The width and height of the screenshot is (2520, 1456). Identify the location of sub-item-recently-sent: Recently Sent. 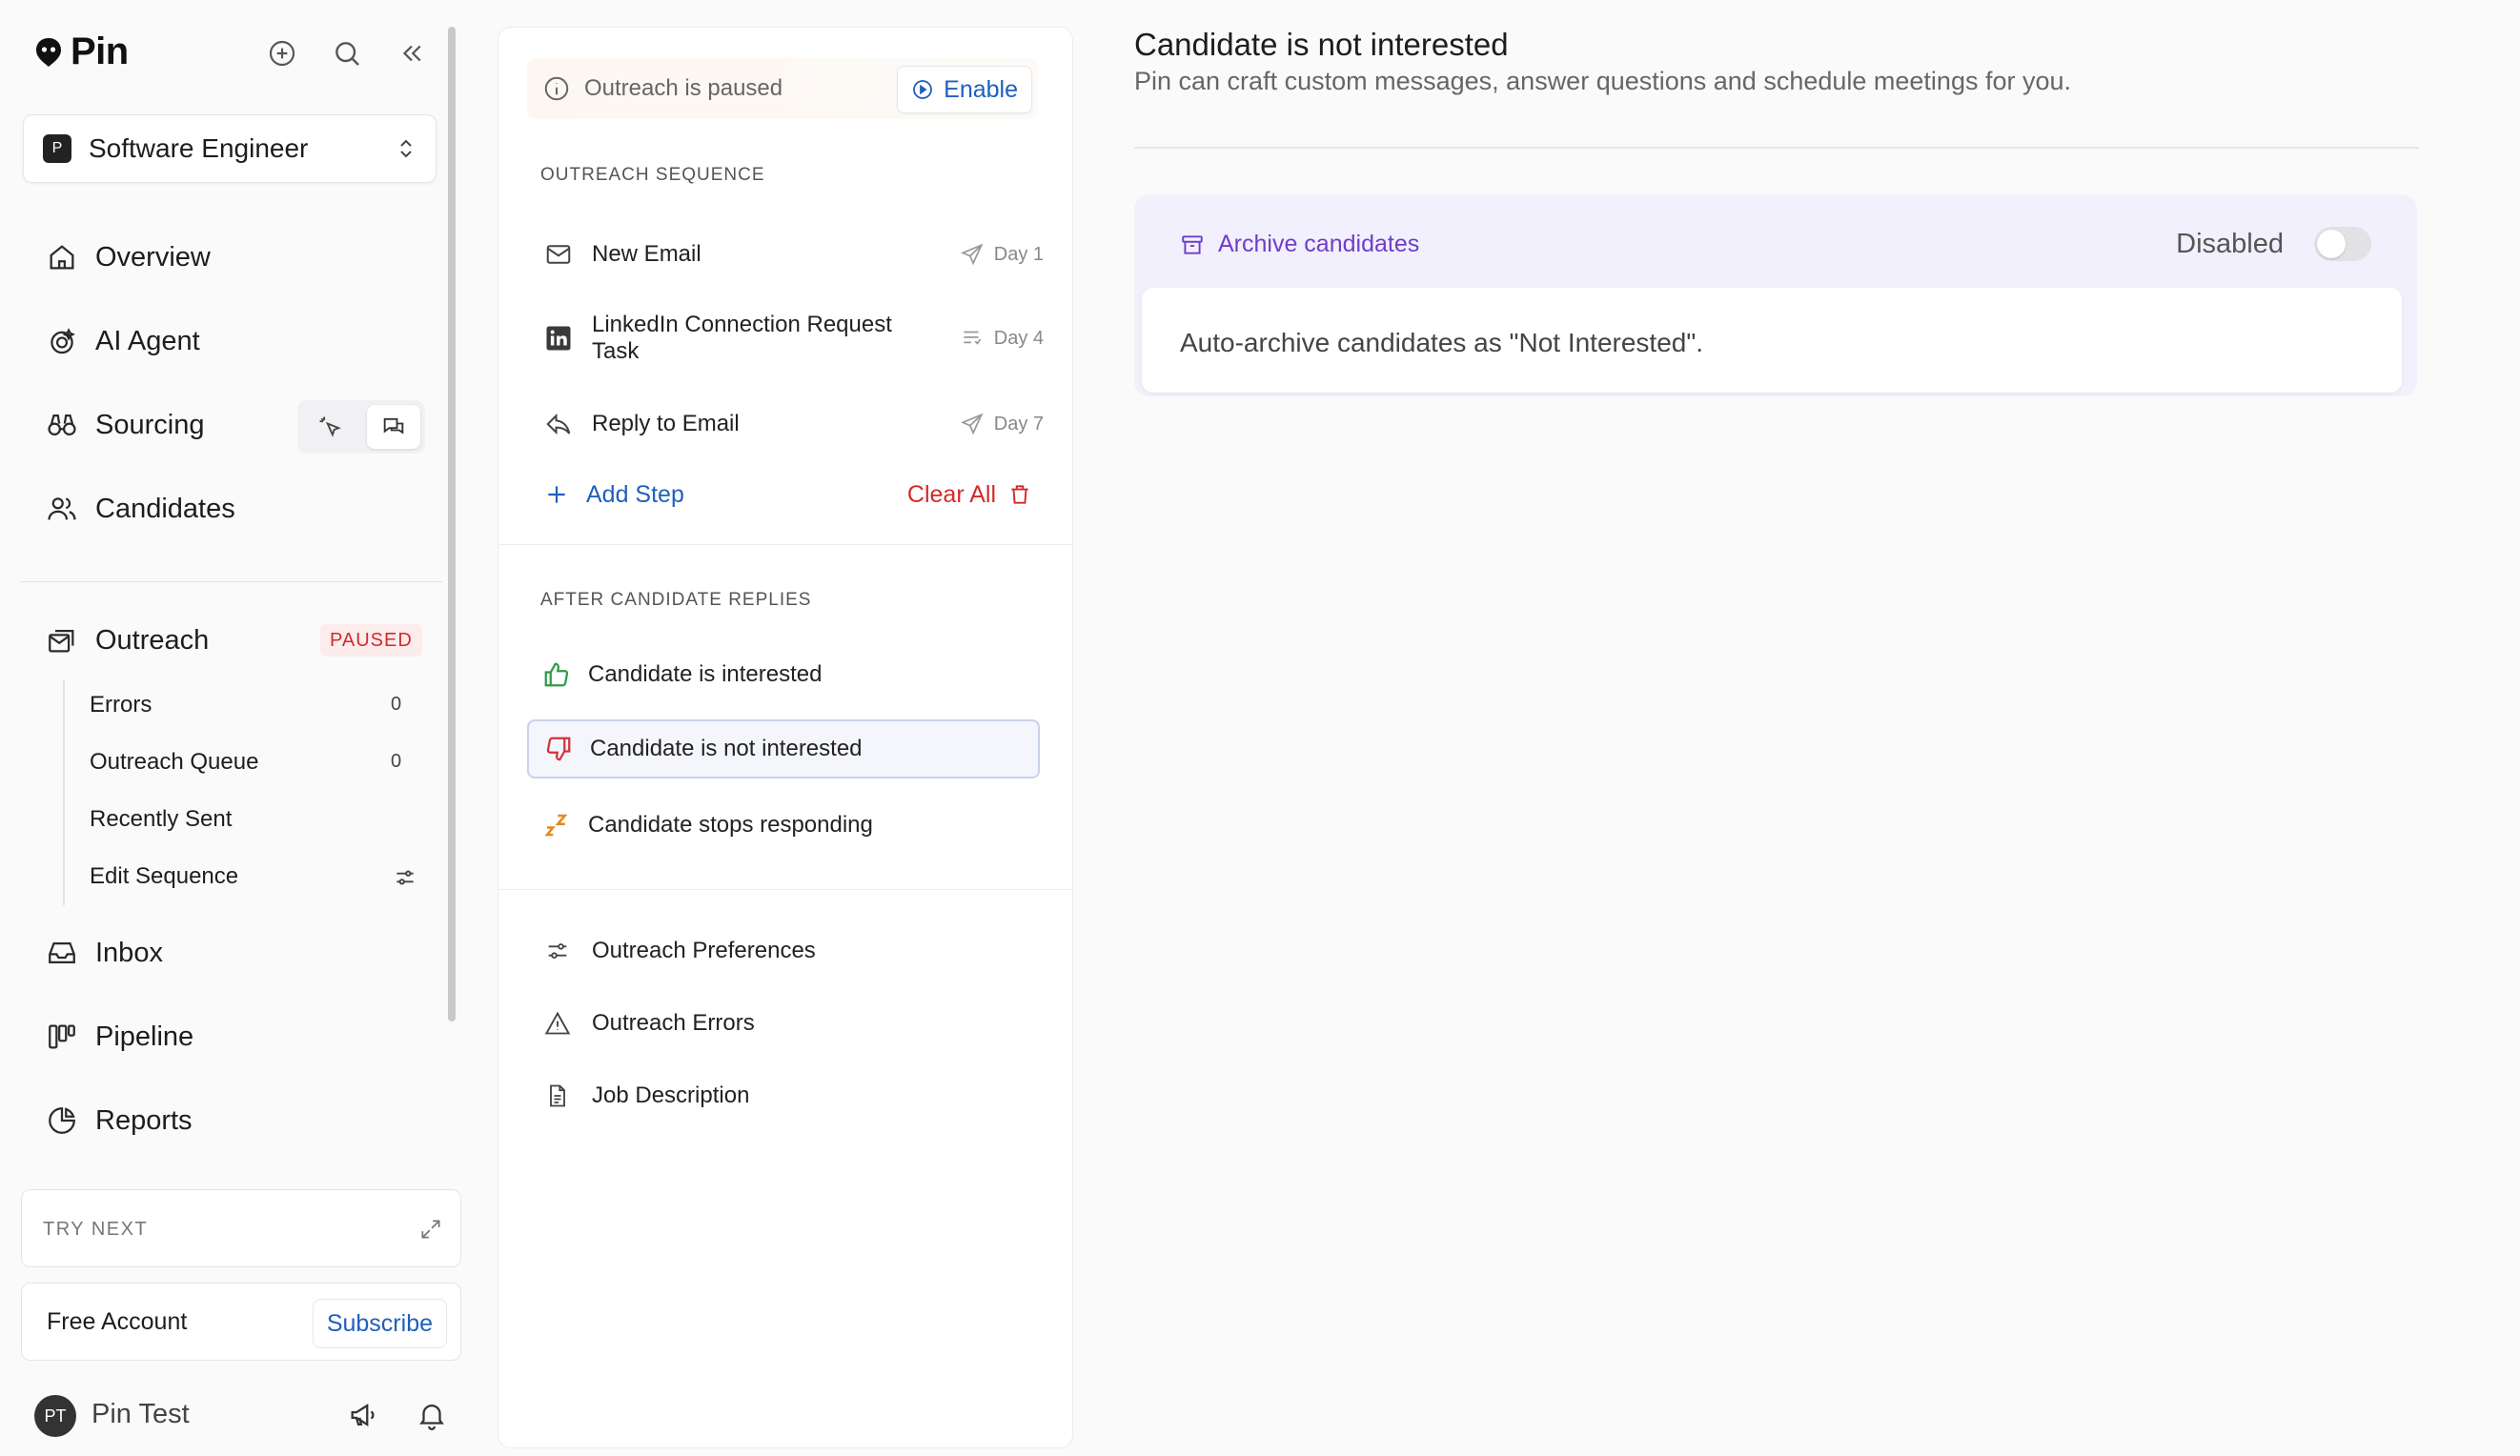
(161, 819).